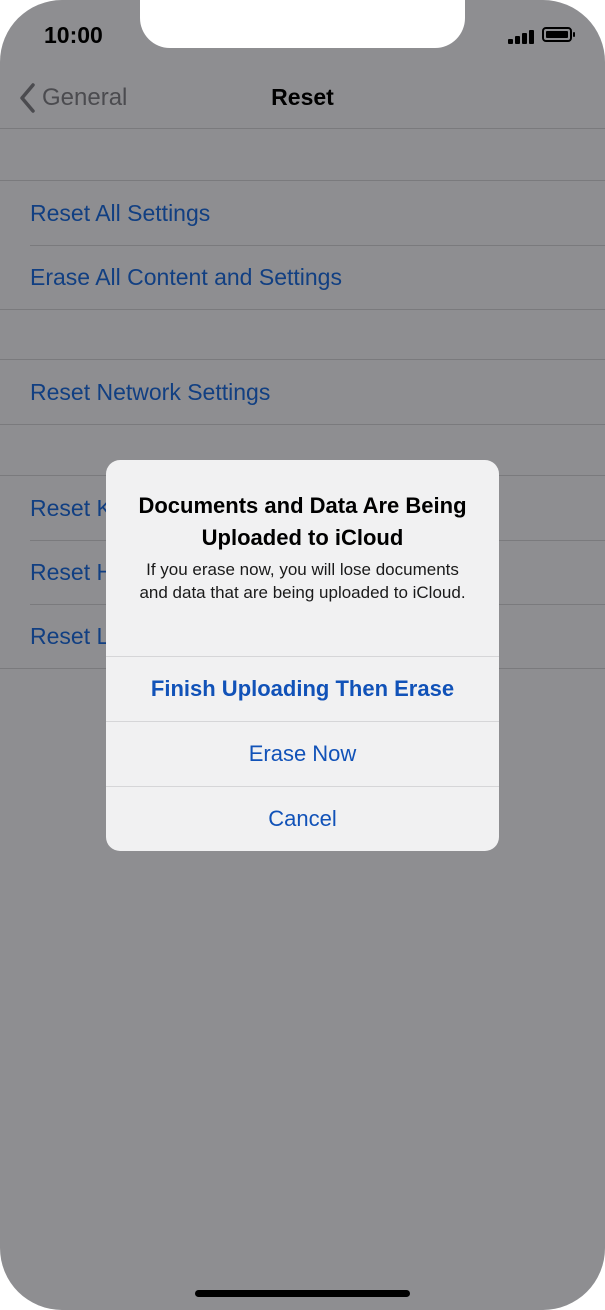  Describe the element at coordinates (558, 34) in the screenshot. I see `battery-icon` at that location.